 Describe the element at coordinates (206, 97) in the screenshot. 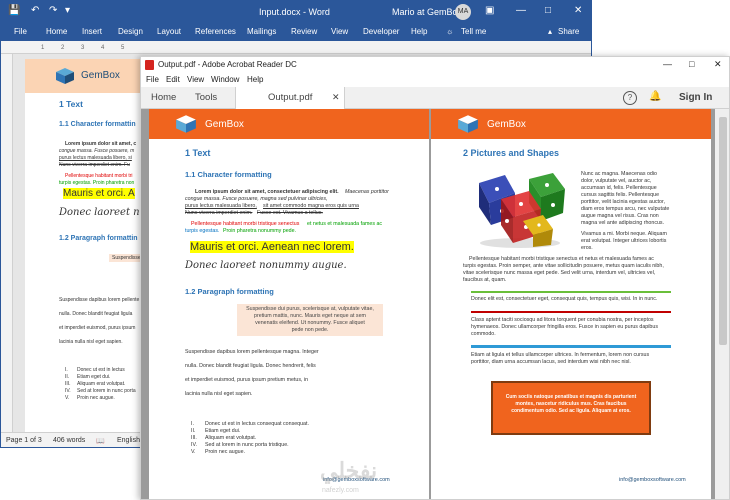

I see `tab-tools: Tools` at that location.